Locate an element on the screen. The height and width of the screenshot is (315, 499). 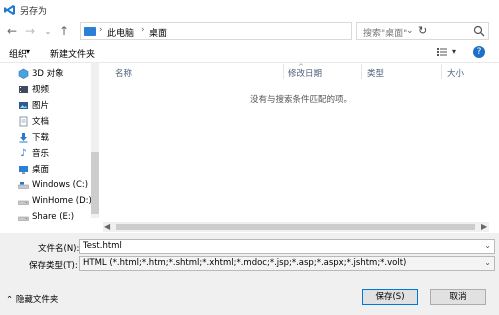
search-icon is located at coordinates (479, 31).